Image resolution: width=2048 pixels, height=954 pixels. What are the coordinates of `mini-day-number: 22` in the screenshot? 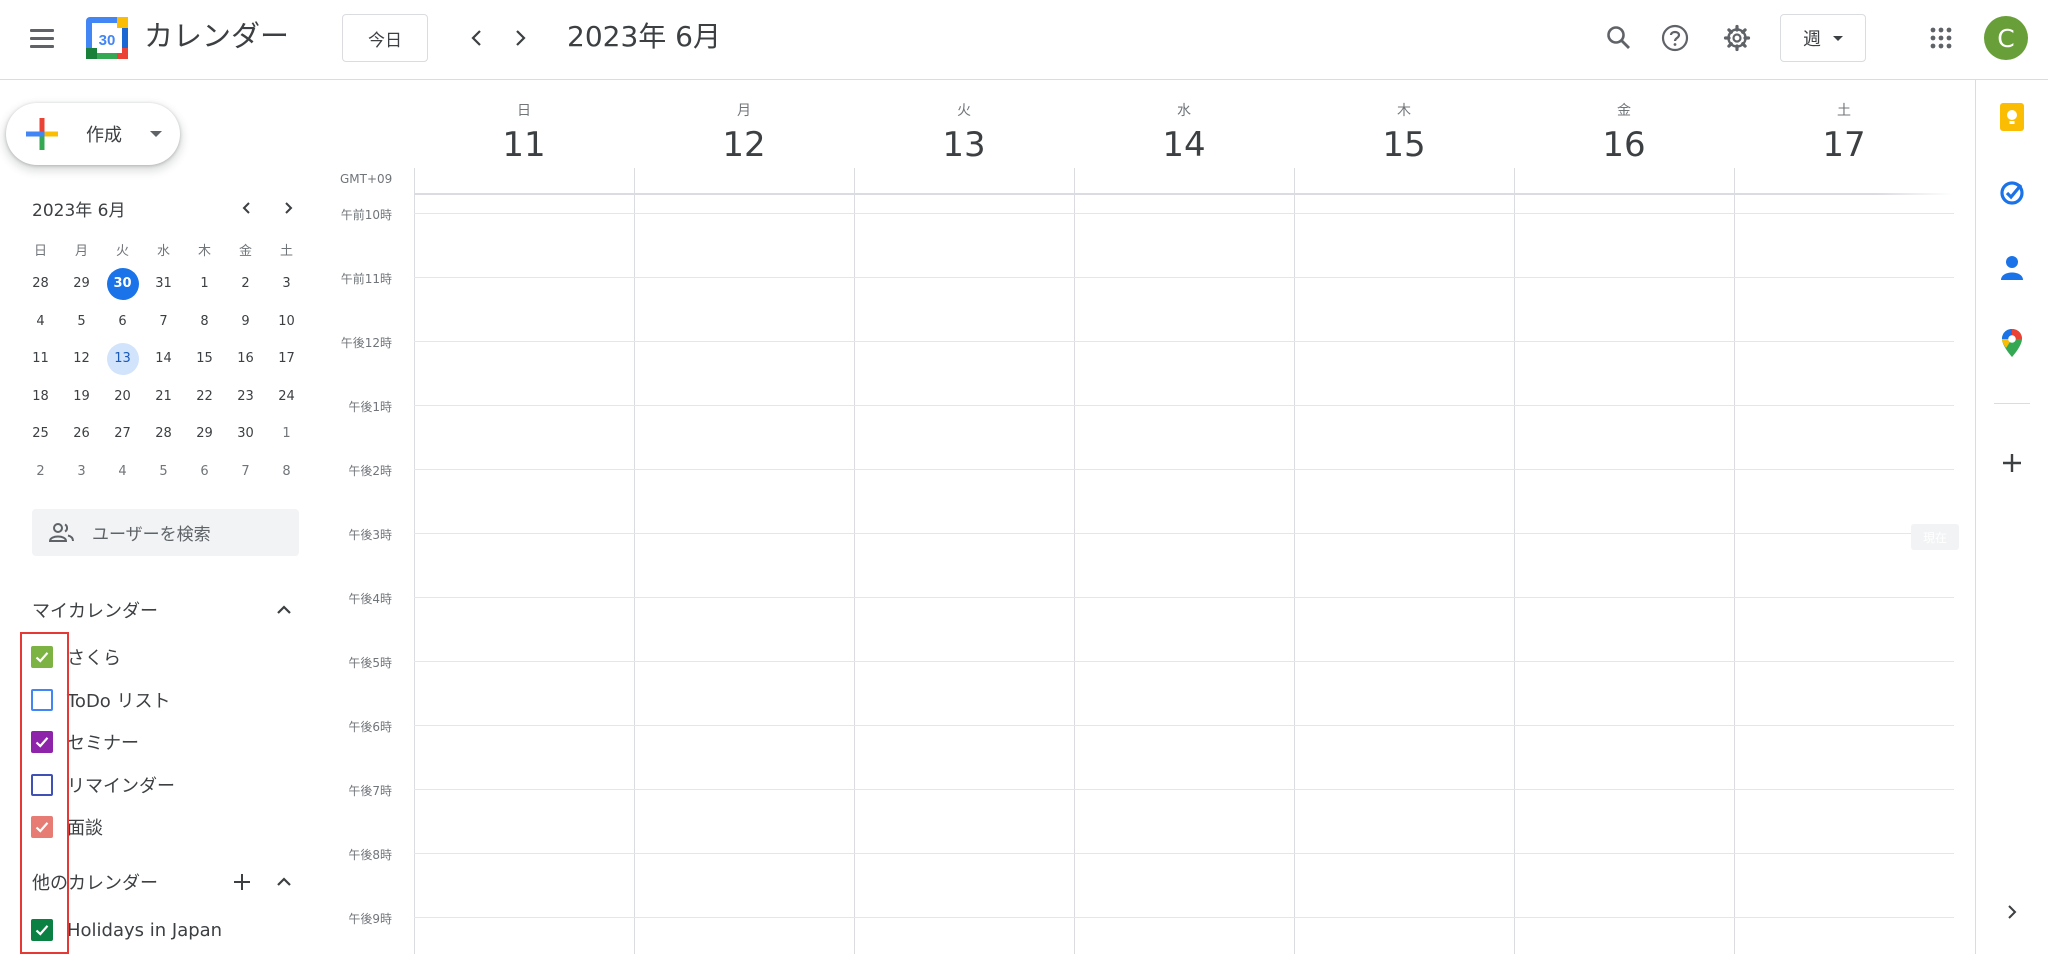 It's located at (204, 396).